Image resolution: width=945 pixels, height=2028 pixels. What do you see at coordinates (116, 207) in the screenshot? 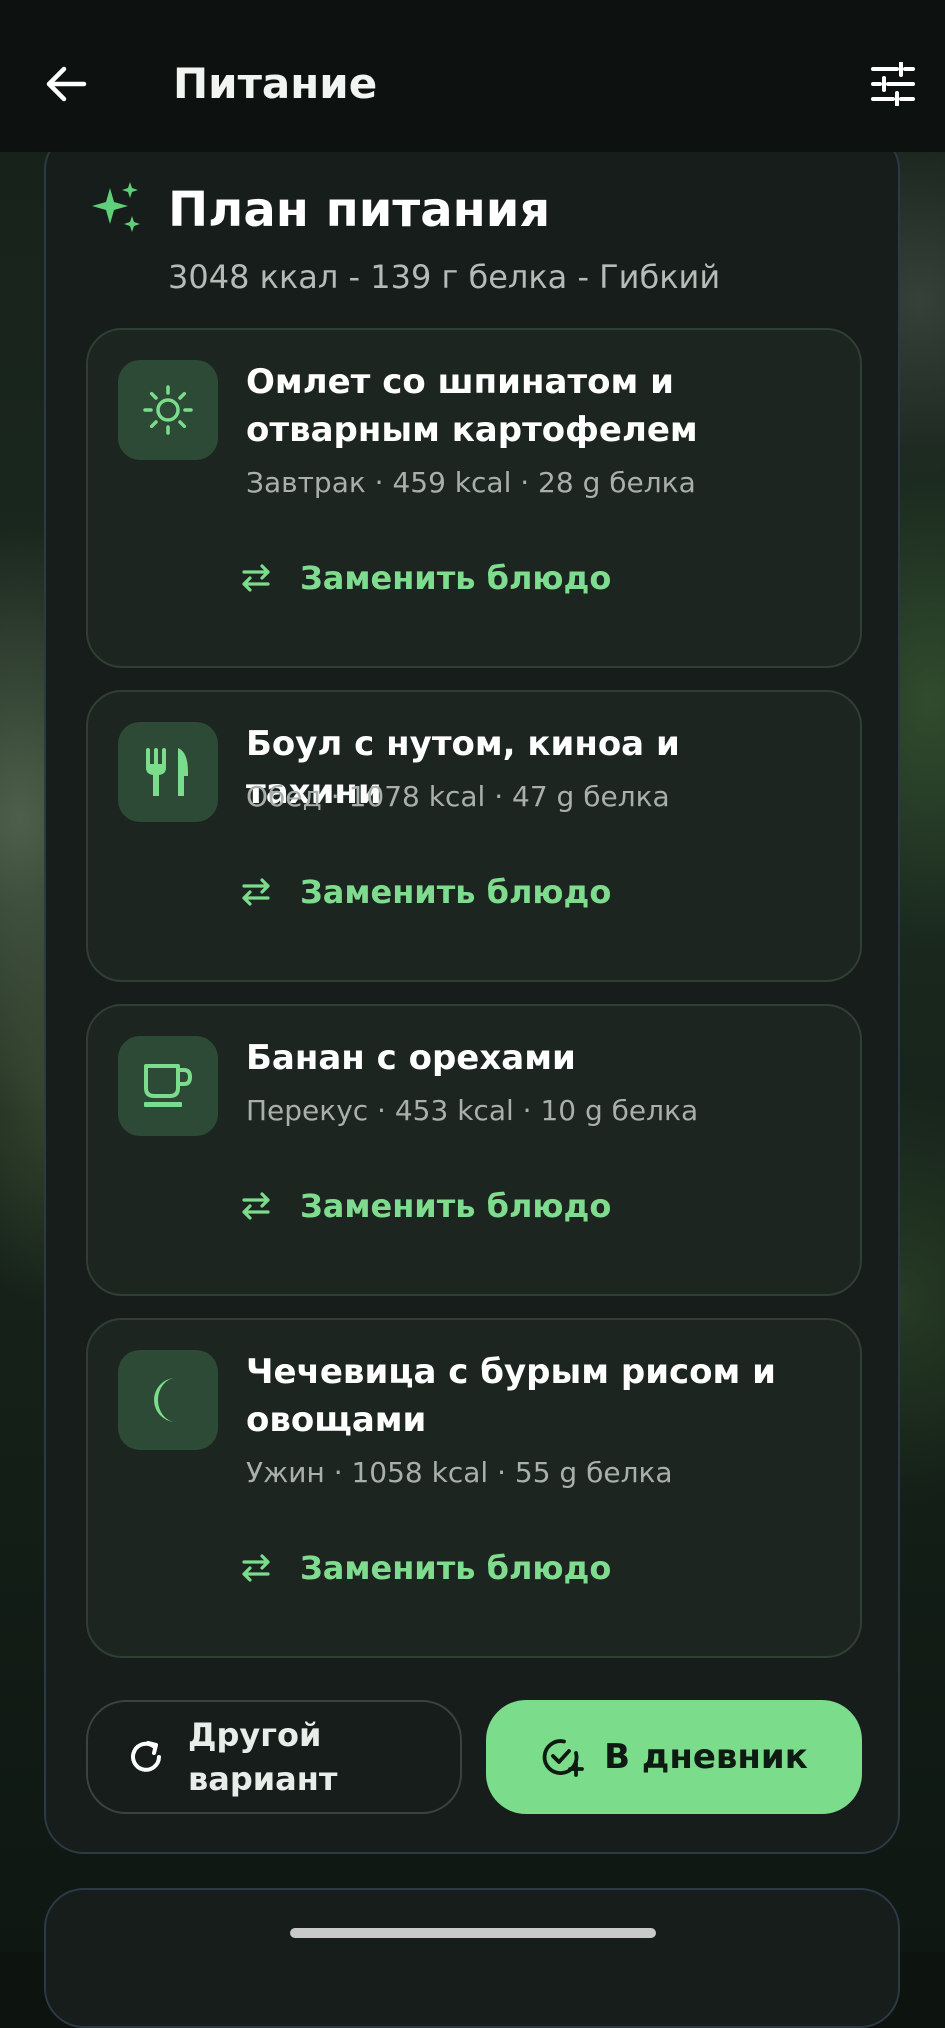
I see `sparkles-icon` at bounding box center [116, 207].